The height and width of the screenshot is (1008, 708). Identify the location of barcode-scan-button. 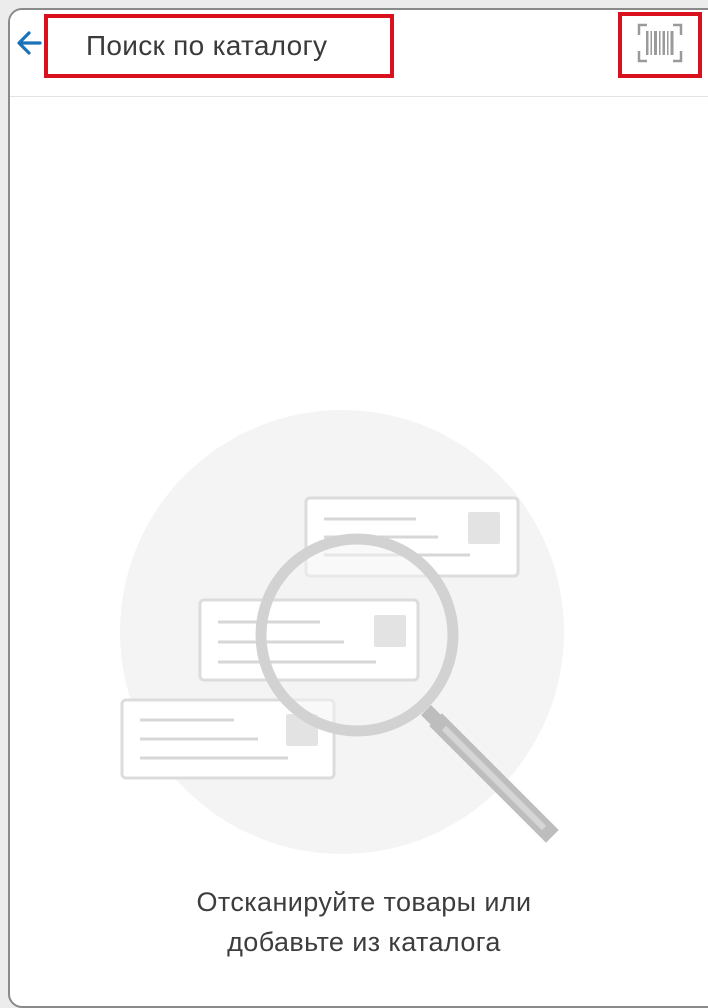
(660, 45).